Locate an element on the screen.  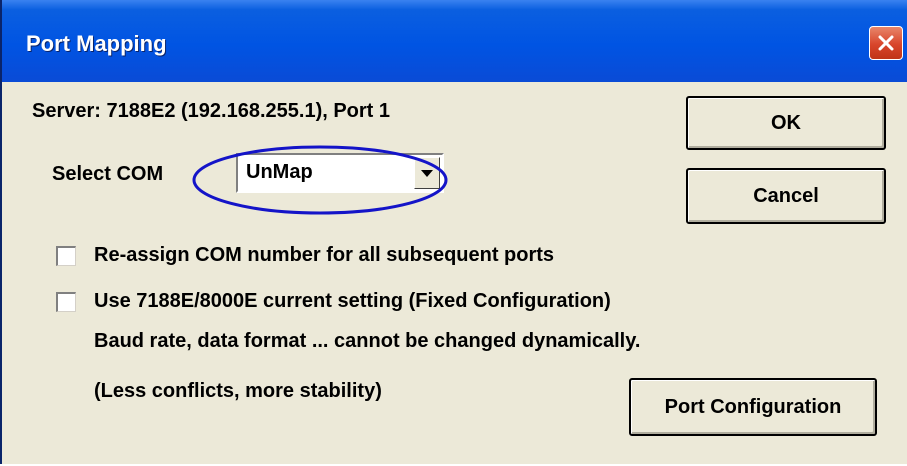
com-select-dropdown-button is located at coordinates (427, 173).